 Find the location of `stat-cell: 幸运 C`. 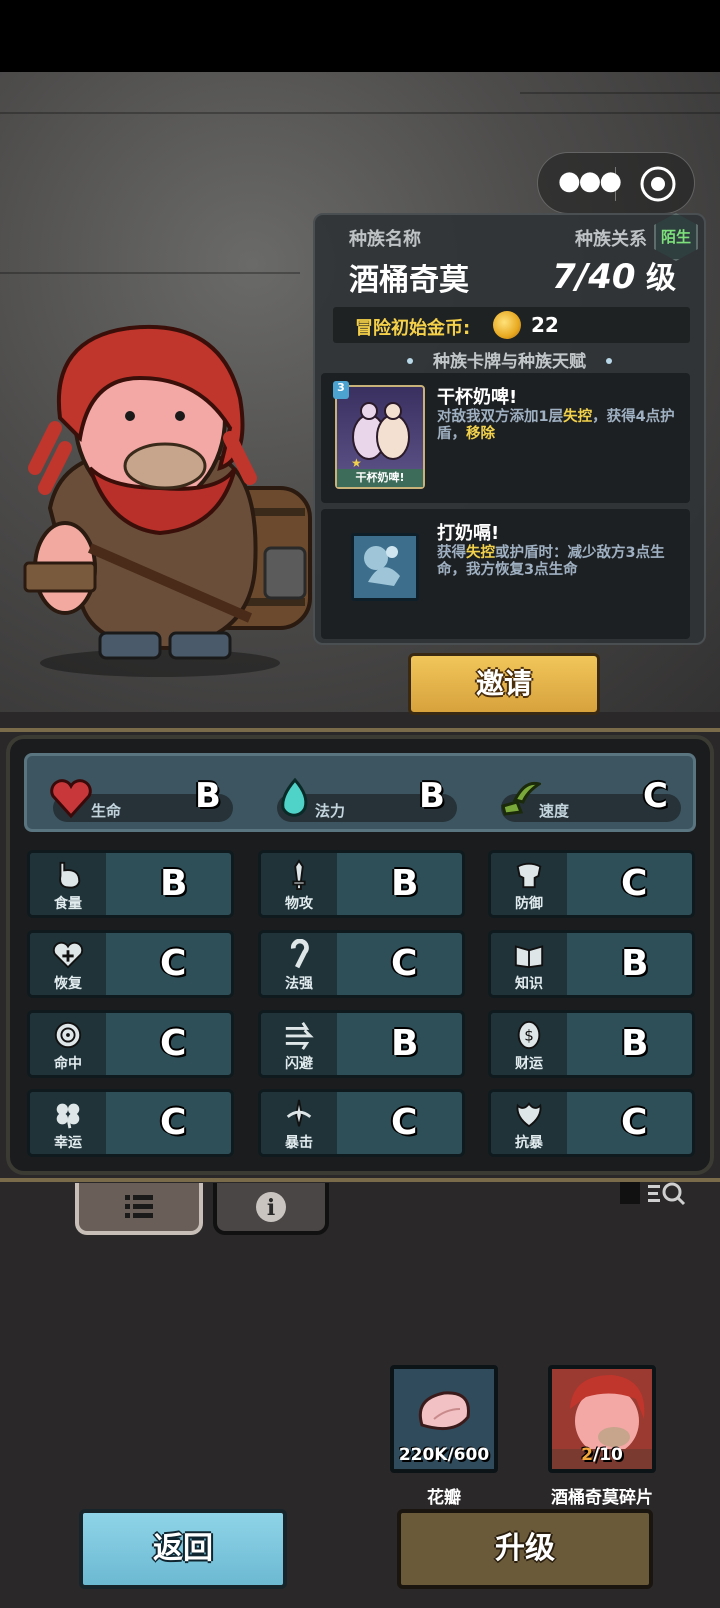

stat-cell: 幸运 C is located at coordinates (130, 1123).